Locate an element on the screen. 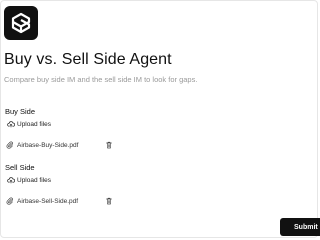 This screenshot has height=240, width=320. buy-side-file-name: Airbase-Buy-Side.pdf is located at coordinates (48, 145).